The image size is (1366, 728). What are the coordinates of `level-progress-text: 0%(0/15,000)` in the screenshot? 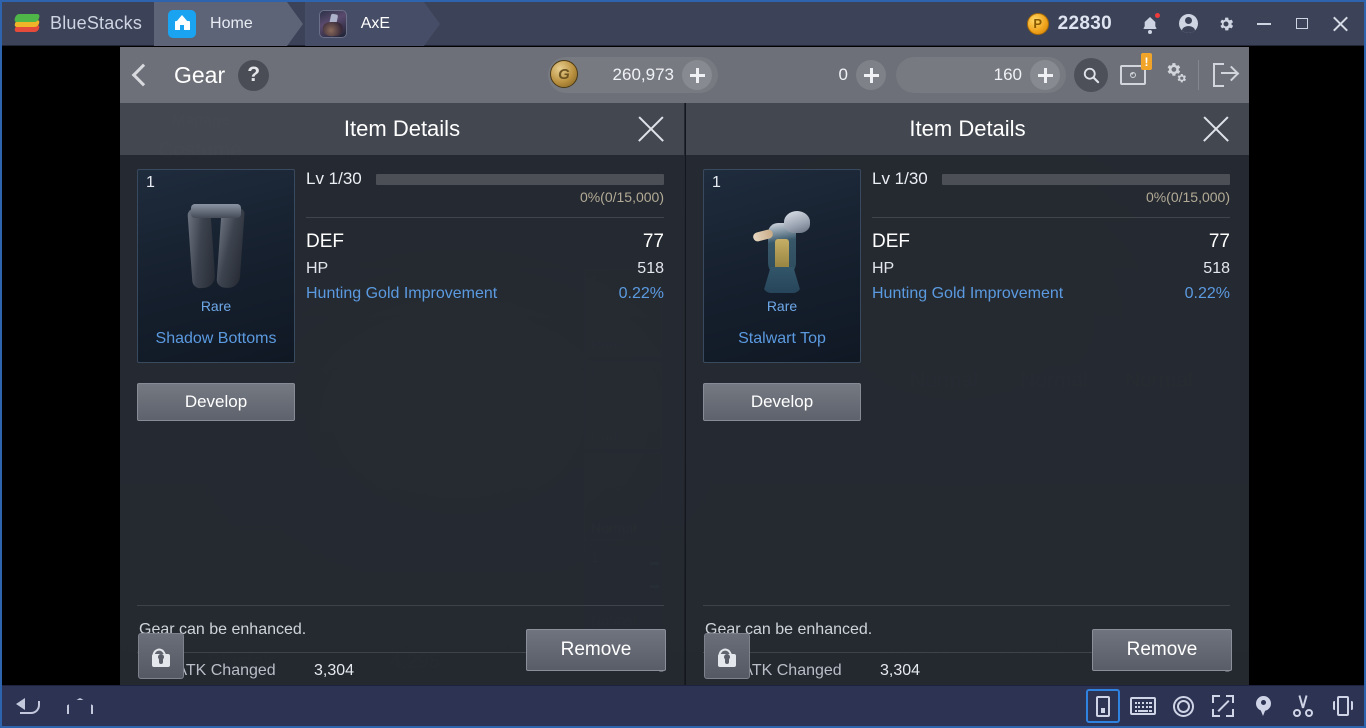 It's located at (621, 197).